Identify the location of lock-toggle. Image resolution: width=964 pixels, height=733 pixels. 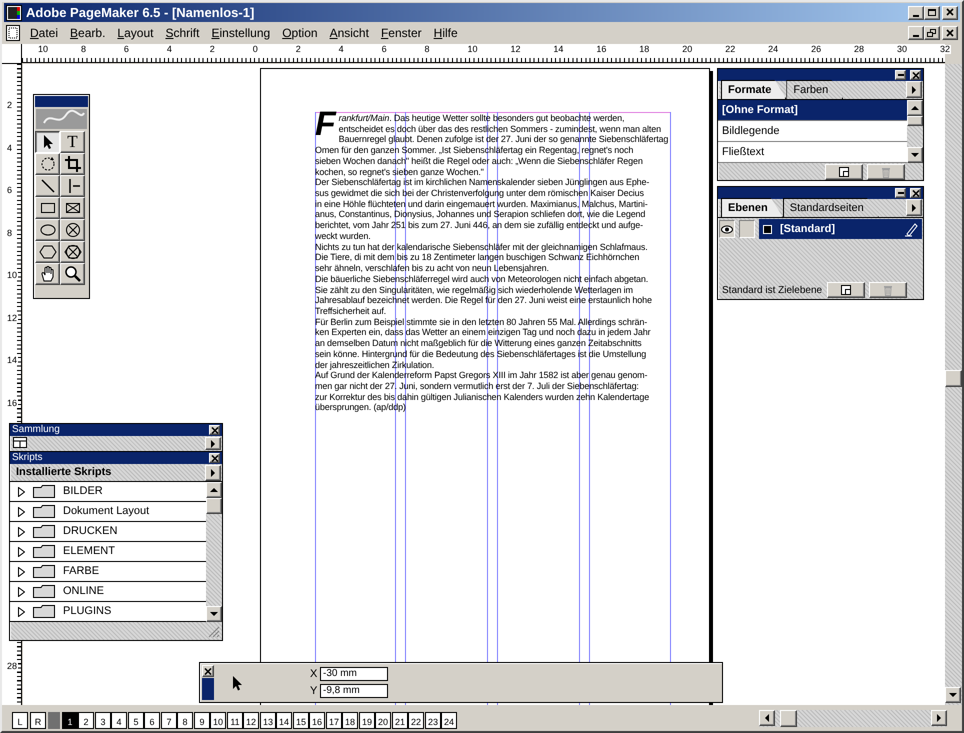
(747, 229).